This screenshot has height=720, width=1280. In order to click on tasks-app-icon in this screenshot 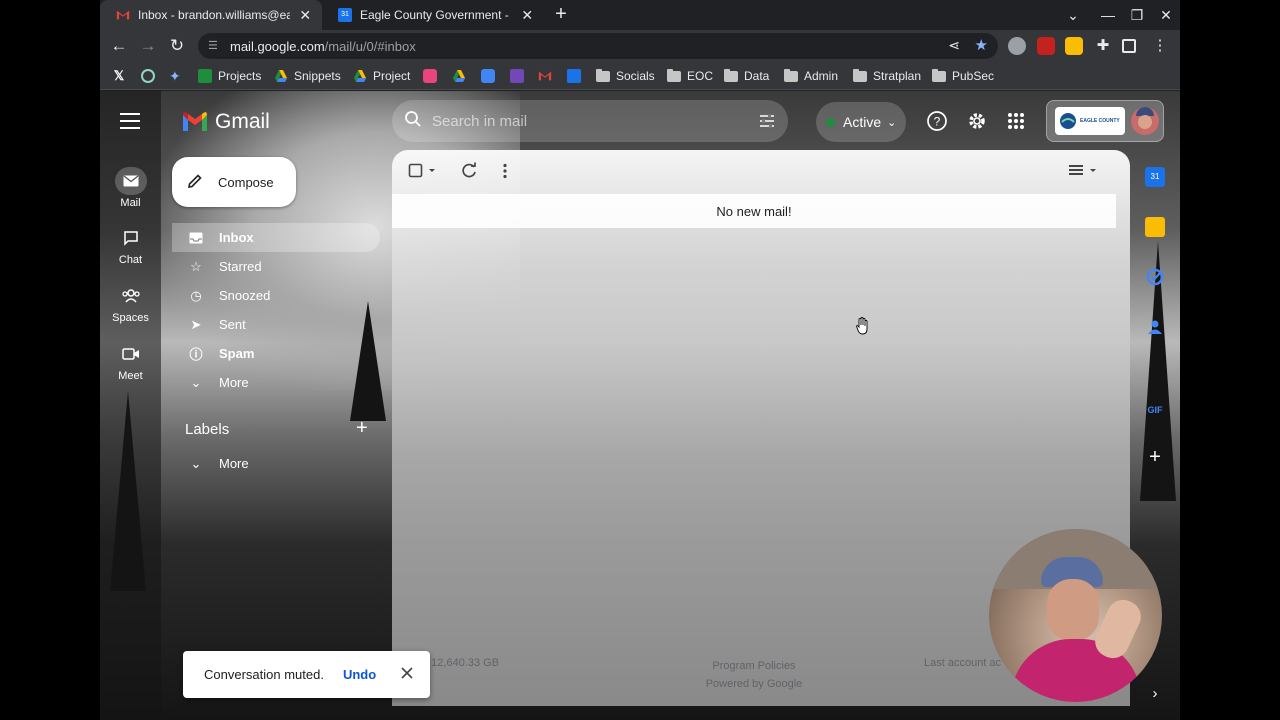, I will do `click(1155, 277)`.